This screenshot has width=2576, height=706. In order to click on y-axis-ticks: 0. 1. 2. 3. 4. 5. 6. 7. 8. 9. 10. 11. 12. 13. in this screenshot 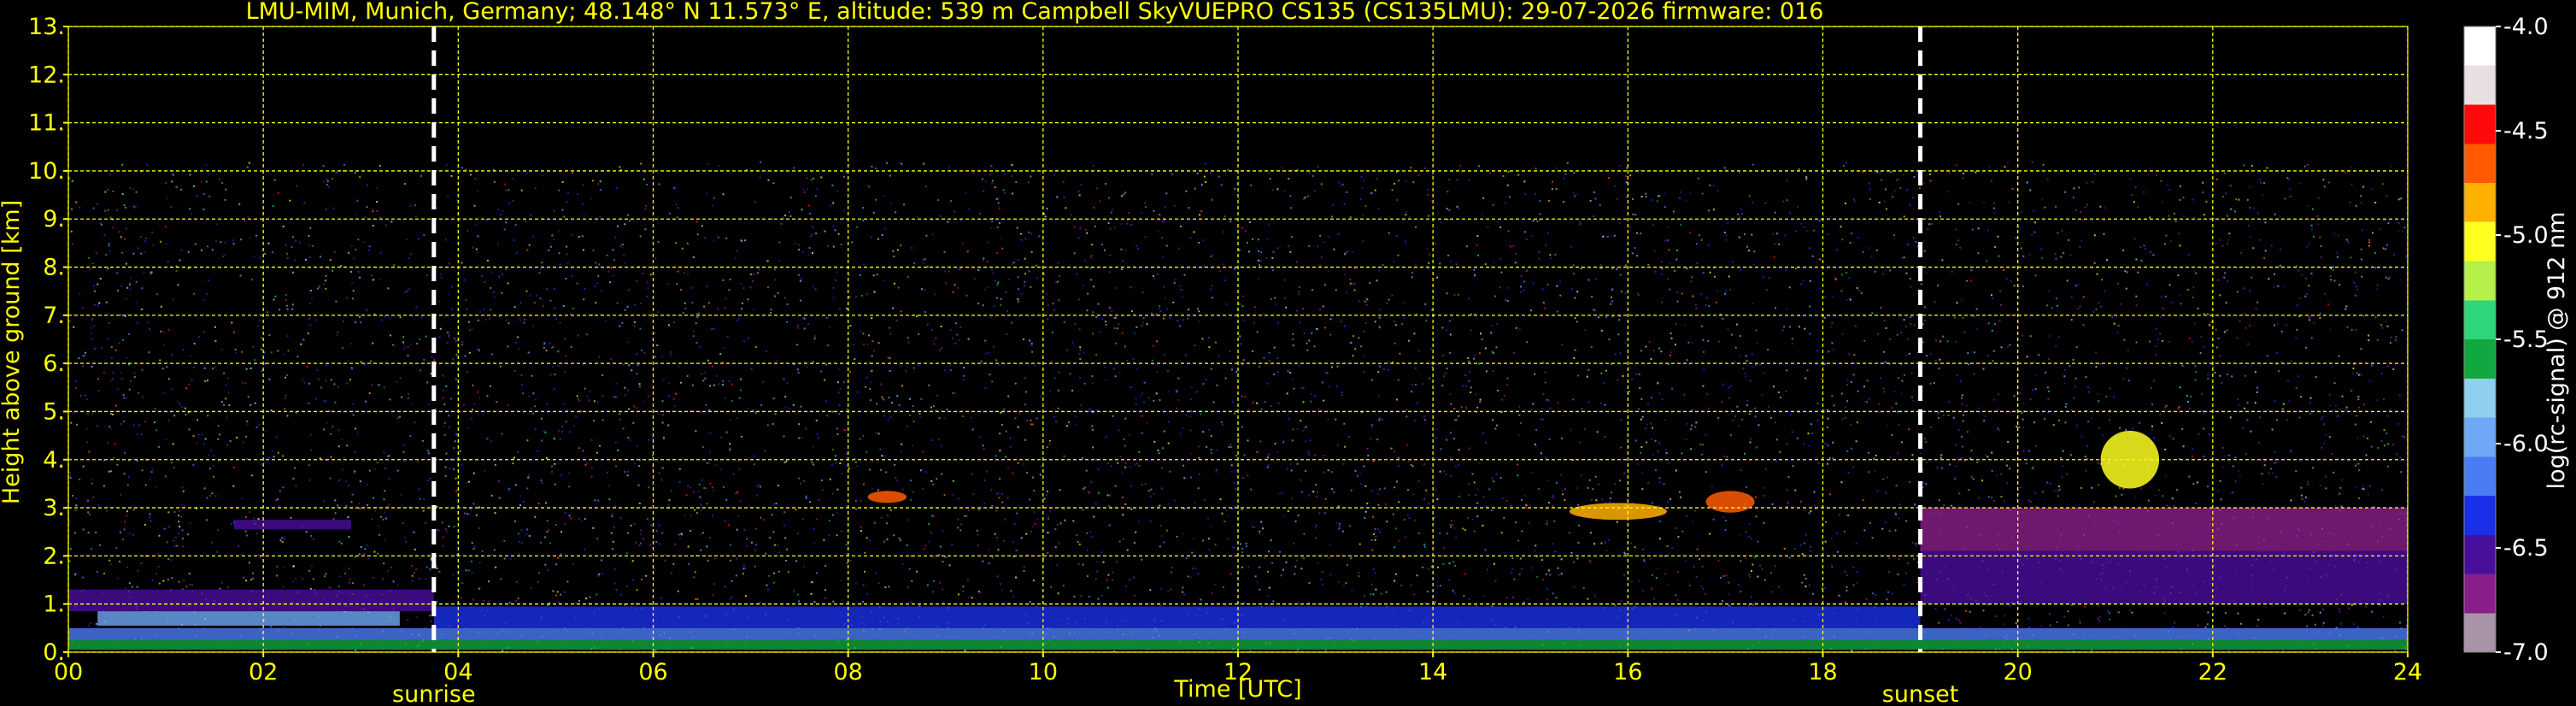, I will do `click(48, 340)`.